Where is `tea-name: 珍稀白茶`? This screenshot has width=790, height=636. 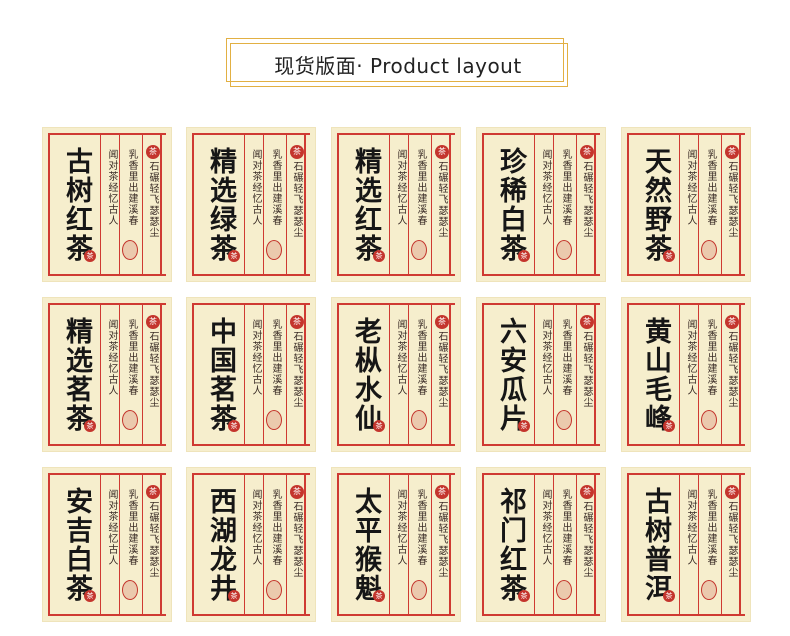 tea-name: 珍稀白茶 is located at coordinates (510, 205).